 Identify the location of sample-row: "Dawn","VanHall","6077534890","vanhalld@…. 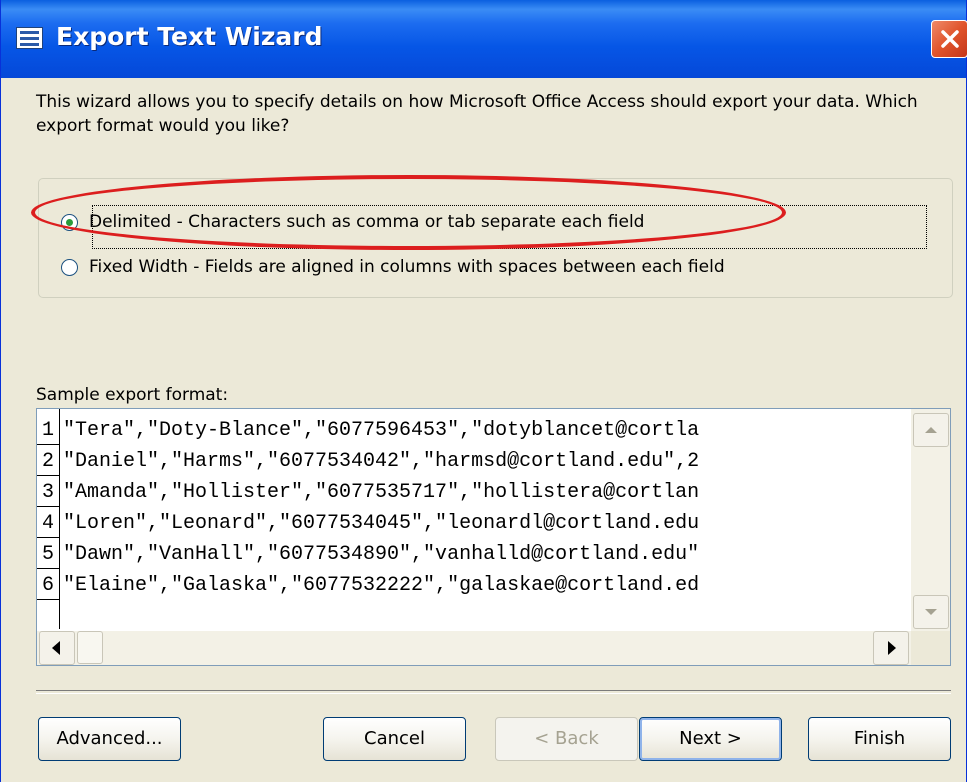
(381, 554).